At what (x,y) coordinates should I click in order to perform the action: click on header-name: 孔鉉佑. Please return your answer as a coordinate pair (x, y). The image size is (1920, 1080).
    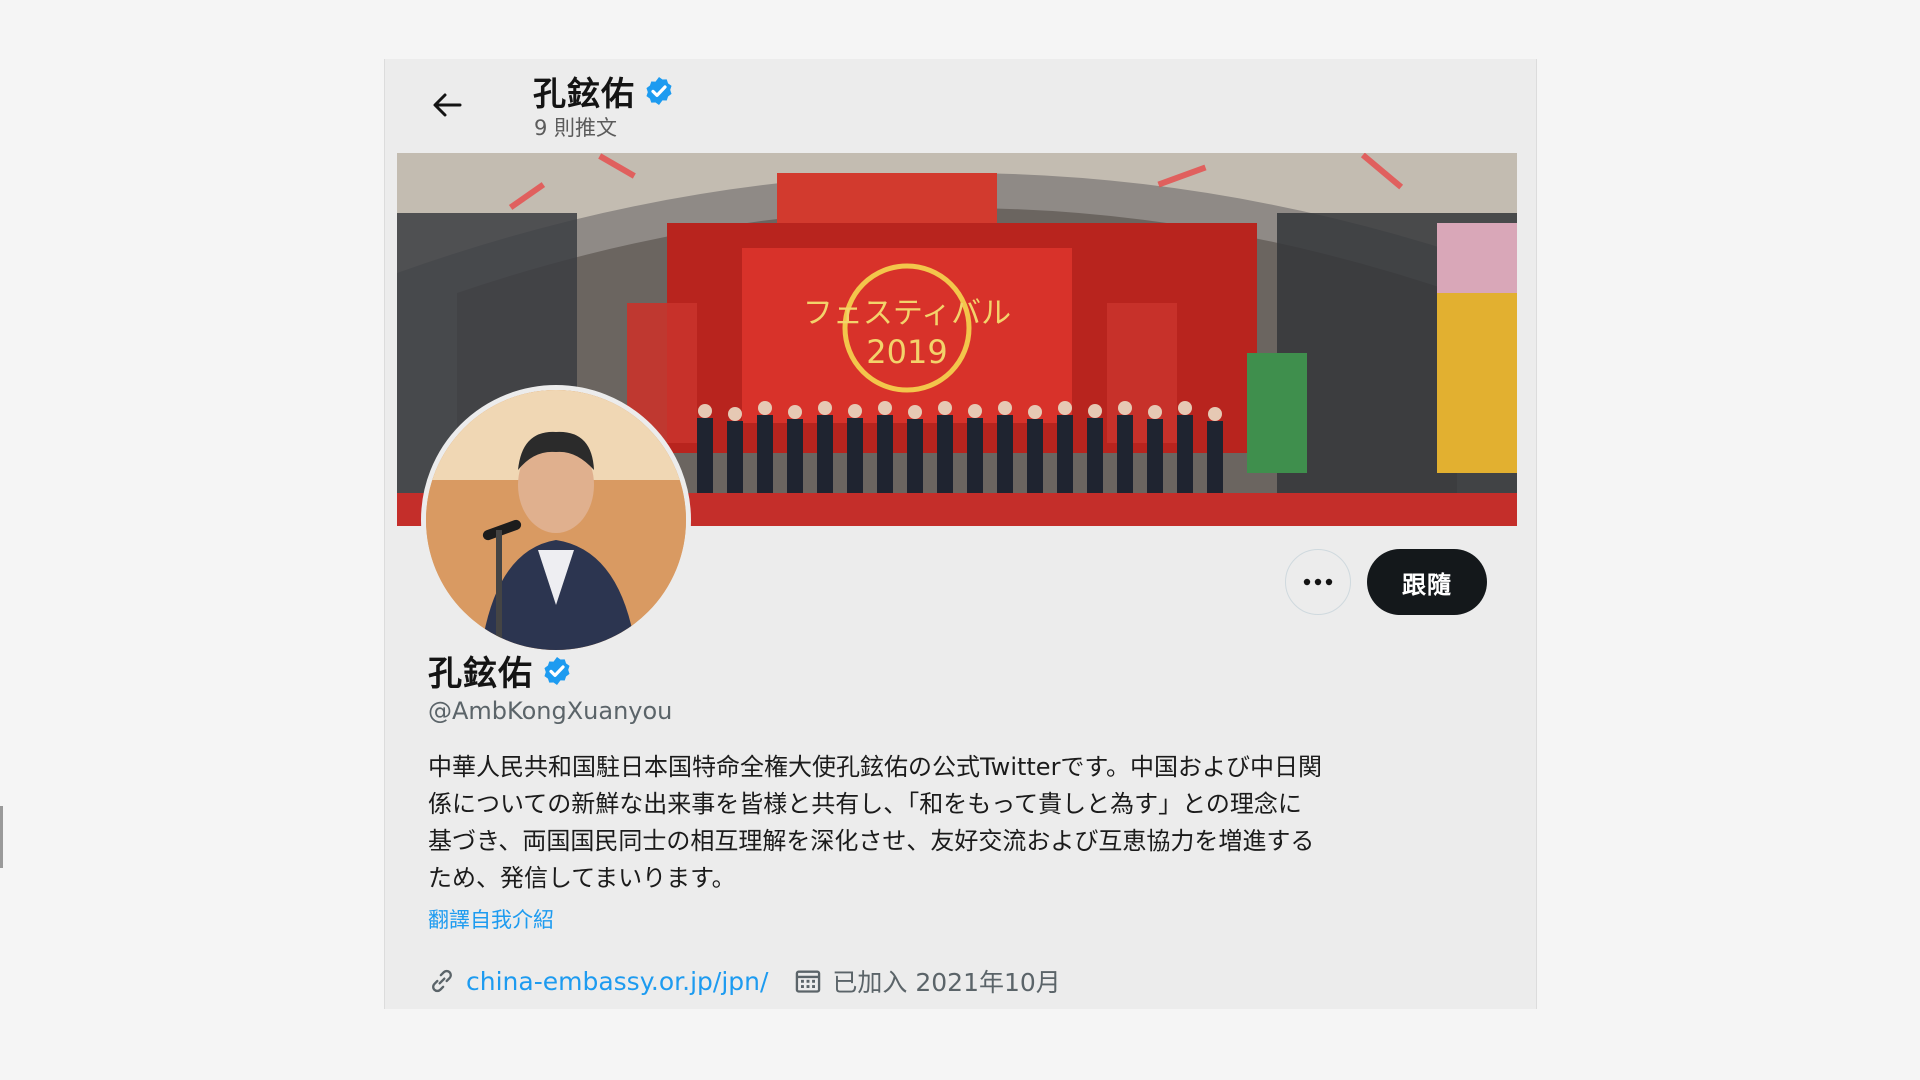
    Looking at the image, I should click on (584, 93).